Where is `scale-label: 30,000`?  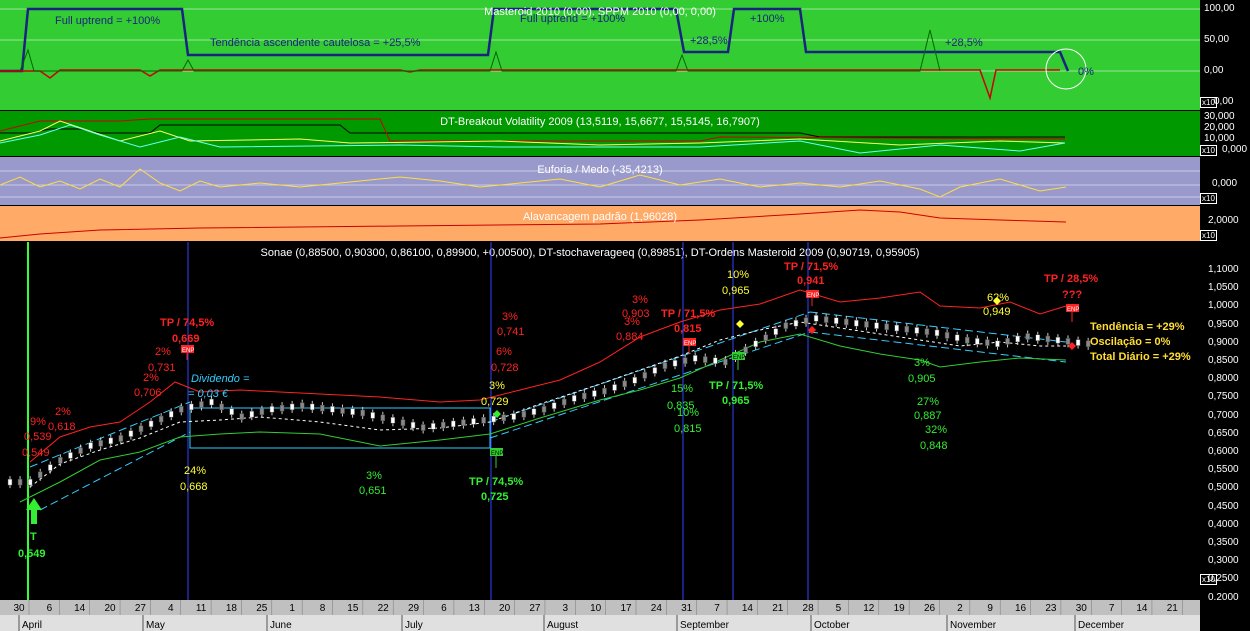 scale-label: 30,000 is located at coordinates (1219, 116).